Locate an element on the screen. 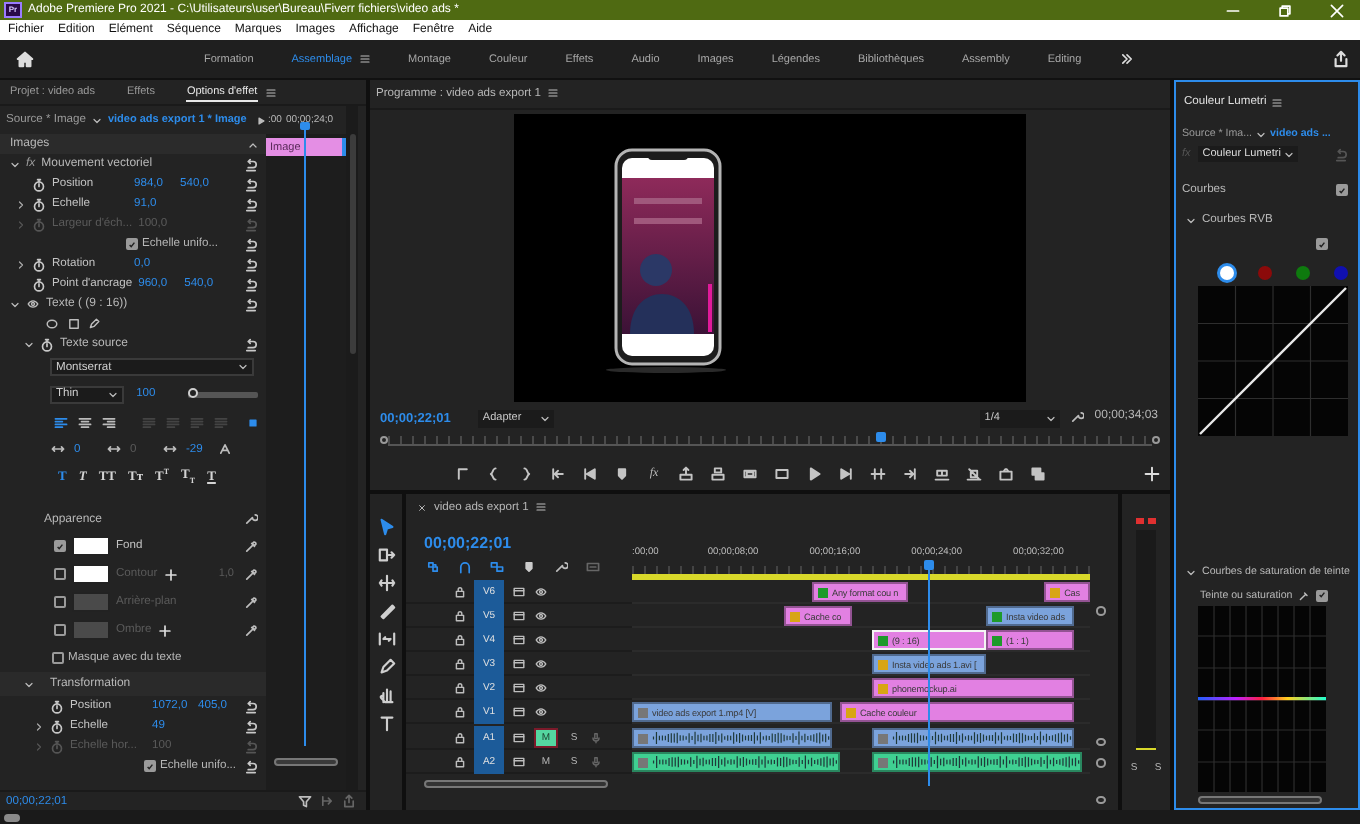 This screenshot has height=824, width=1360. timecode: 00;00;22;01 is located at coordinates (468, 543).